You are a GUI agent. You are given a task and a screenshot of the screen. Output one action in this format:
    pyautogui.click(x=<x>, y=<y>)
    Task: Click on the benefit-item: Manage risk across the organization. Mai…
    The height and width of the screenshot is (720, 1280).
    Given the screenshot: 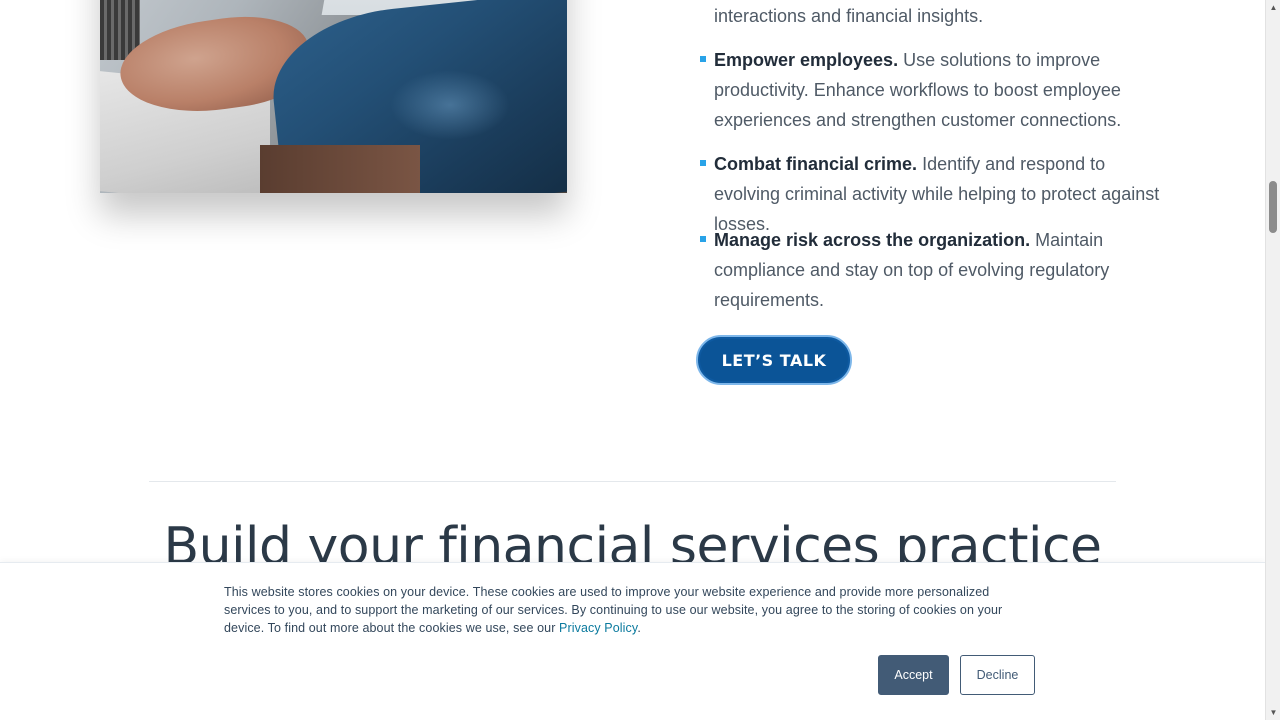 What is the action you would take?
    pyautogui.click(x=932, y=270)
    